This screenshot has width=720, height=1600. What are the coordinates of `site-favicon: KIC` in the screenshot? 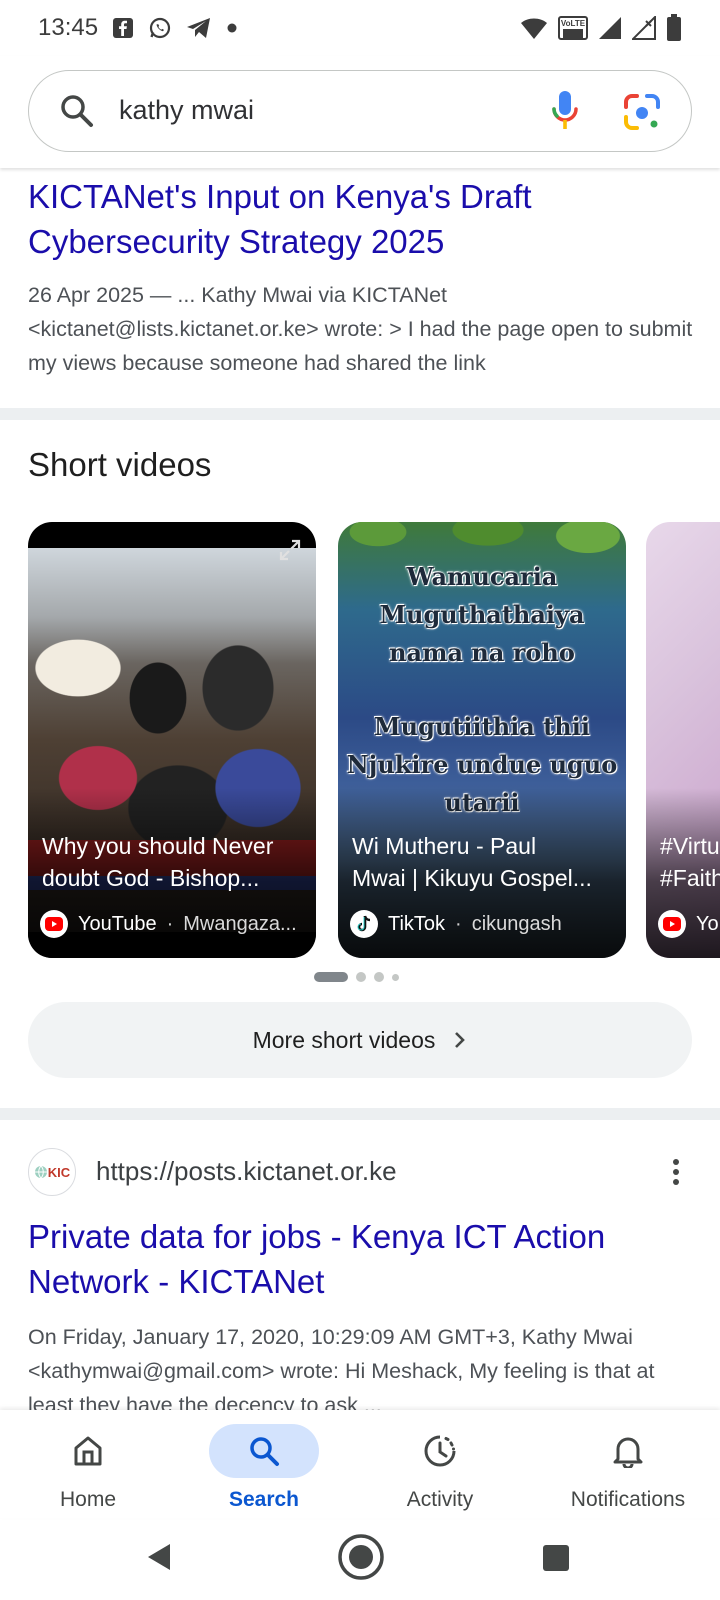 It's located at (52, 1172).